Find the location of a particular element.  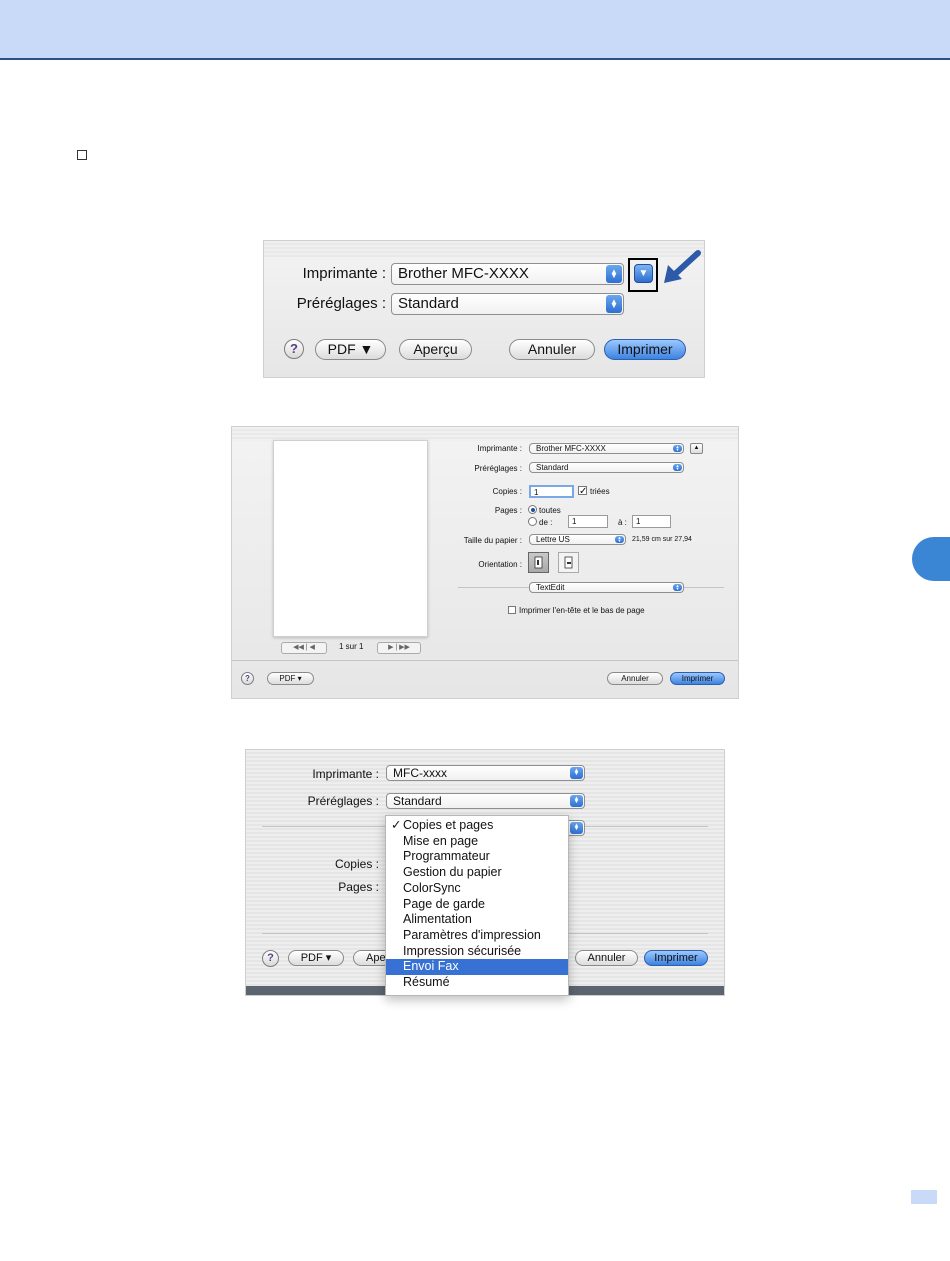

forward-icon: ▶ | ▶▶ is located at coordinates (399, 647).